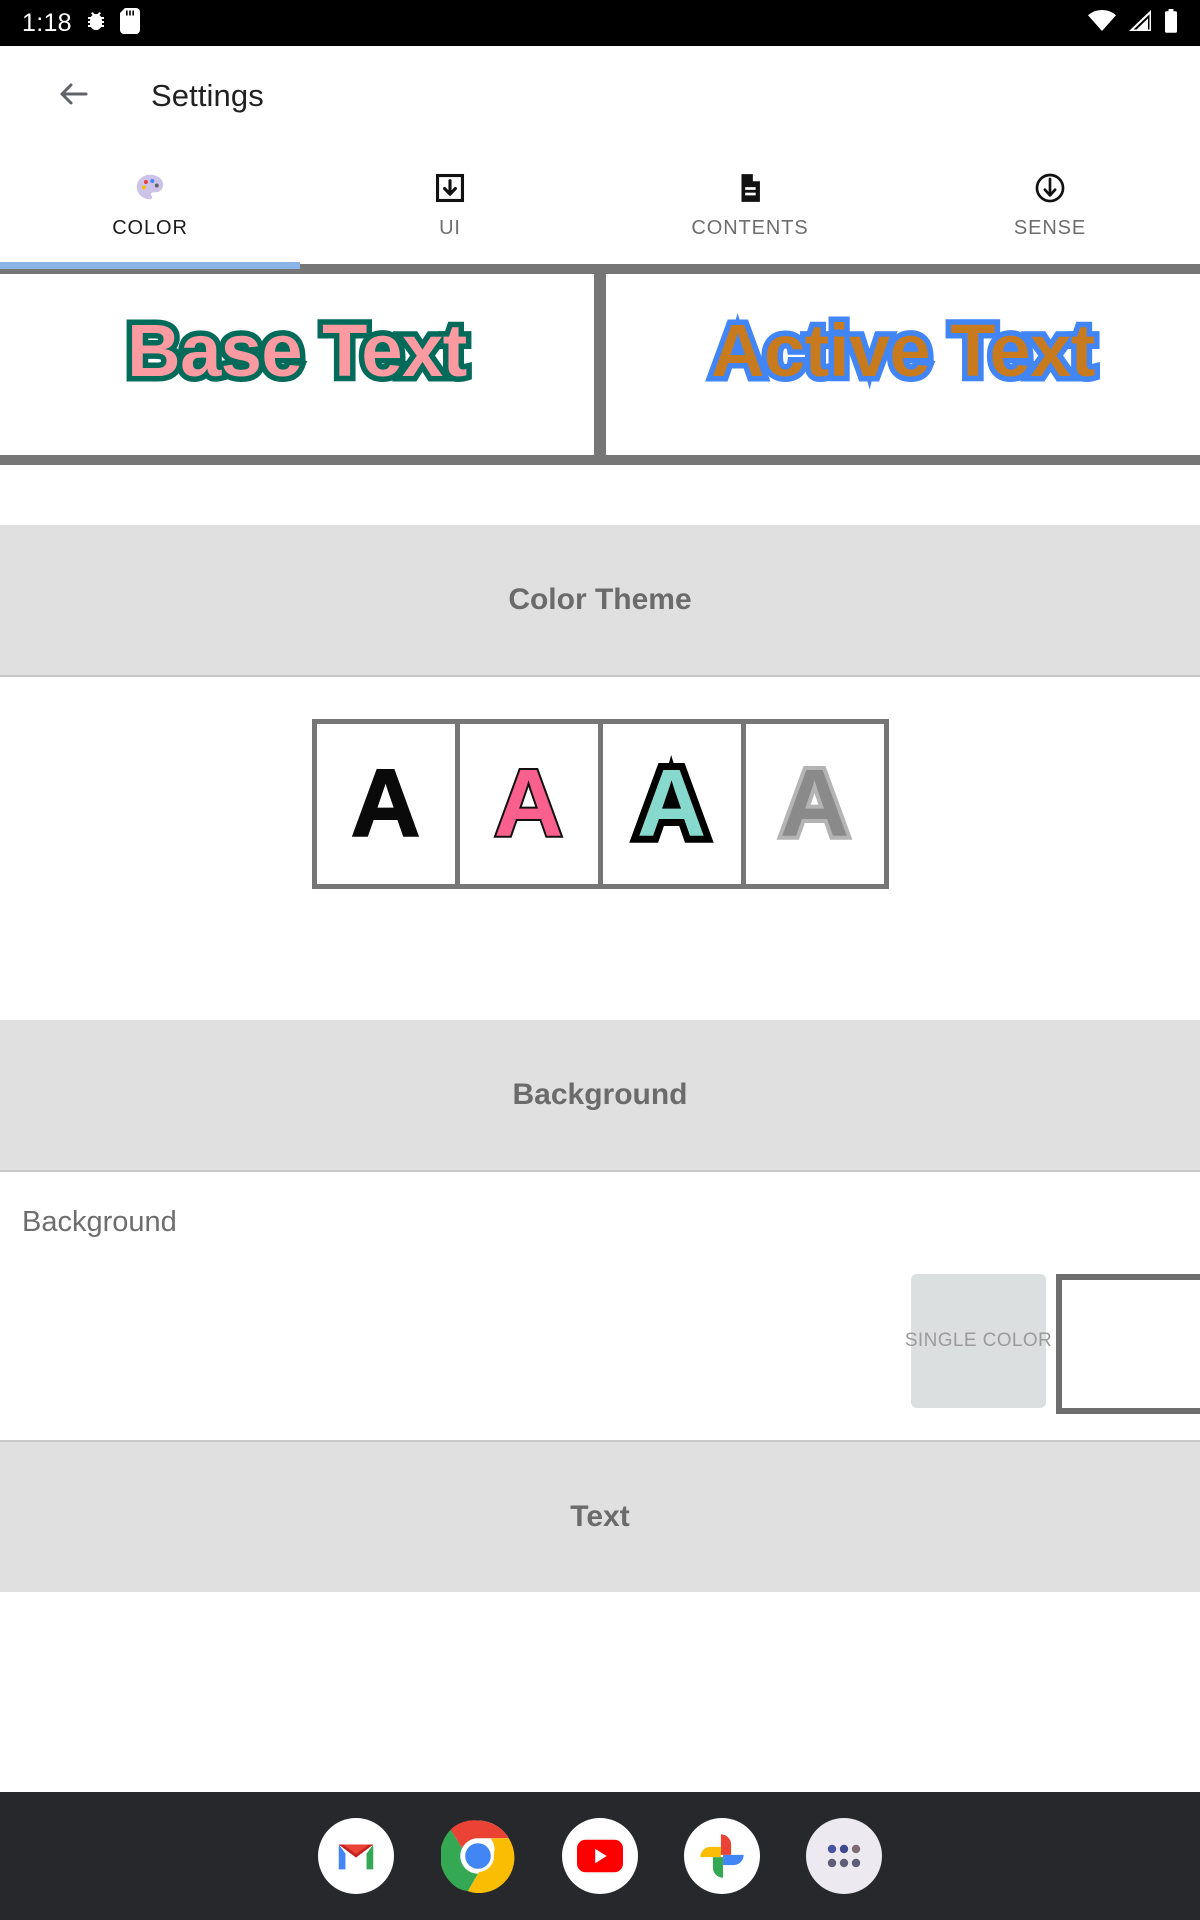  I want to click on tab-contents: CONTENTS, so click(750, 205).